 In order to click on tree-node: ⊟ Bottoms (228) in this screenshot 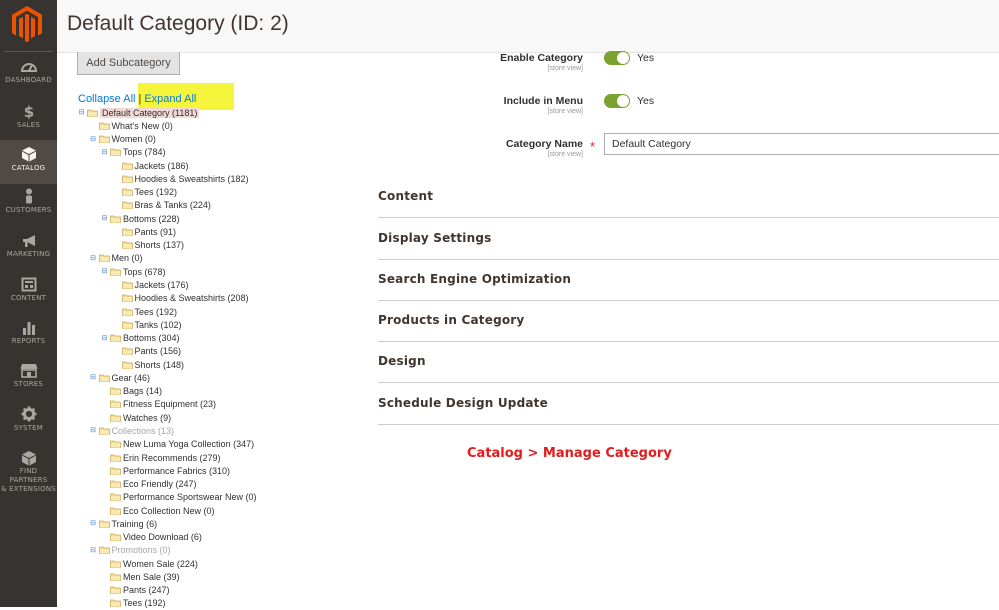, I will do `click(140, 218)`.